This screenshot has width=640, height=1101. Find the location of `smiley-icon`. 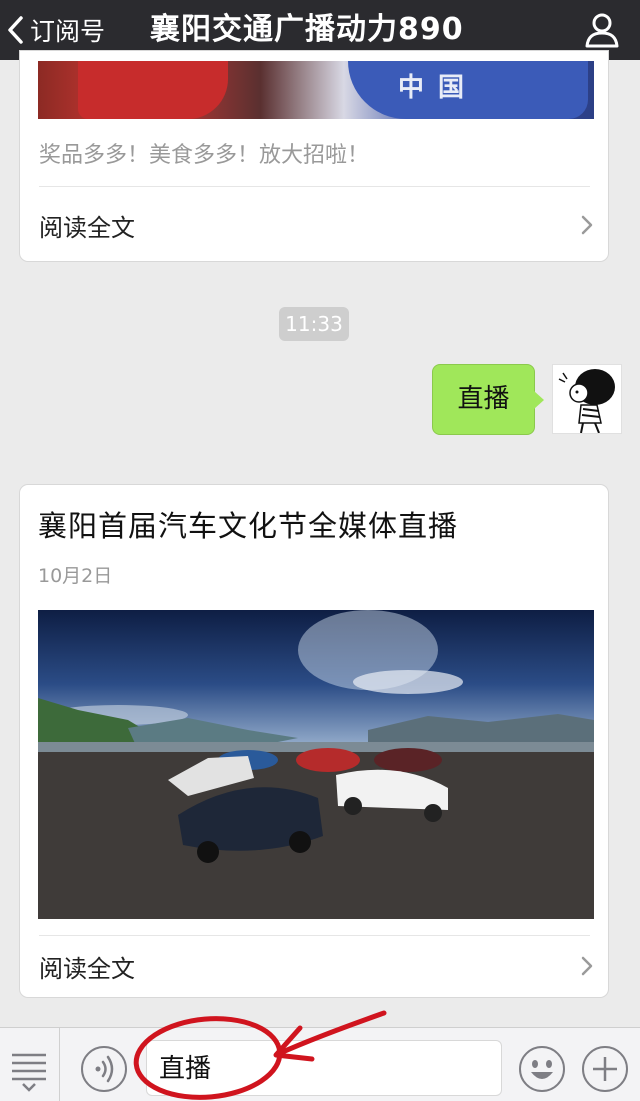

smiley-icon is located at coordinates (542, 1069).